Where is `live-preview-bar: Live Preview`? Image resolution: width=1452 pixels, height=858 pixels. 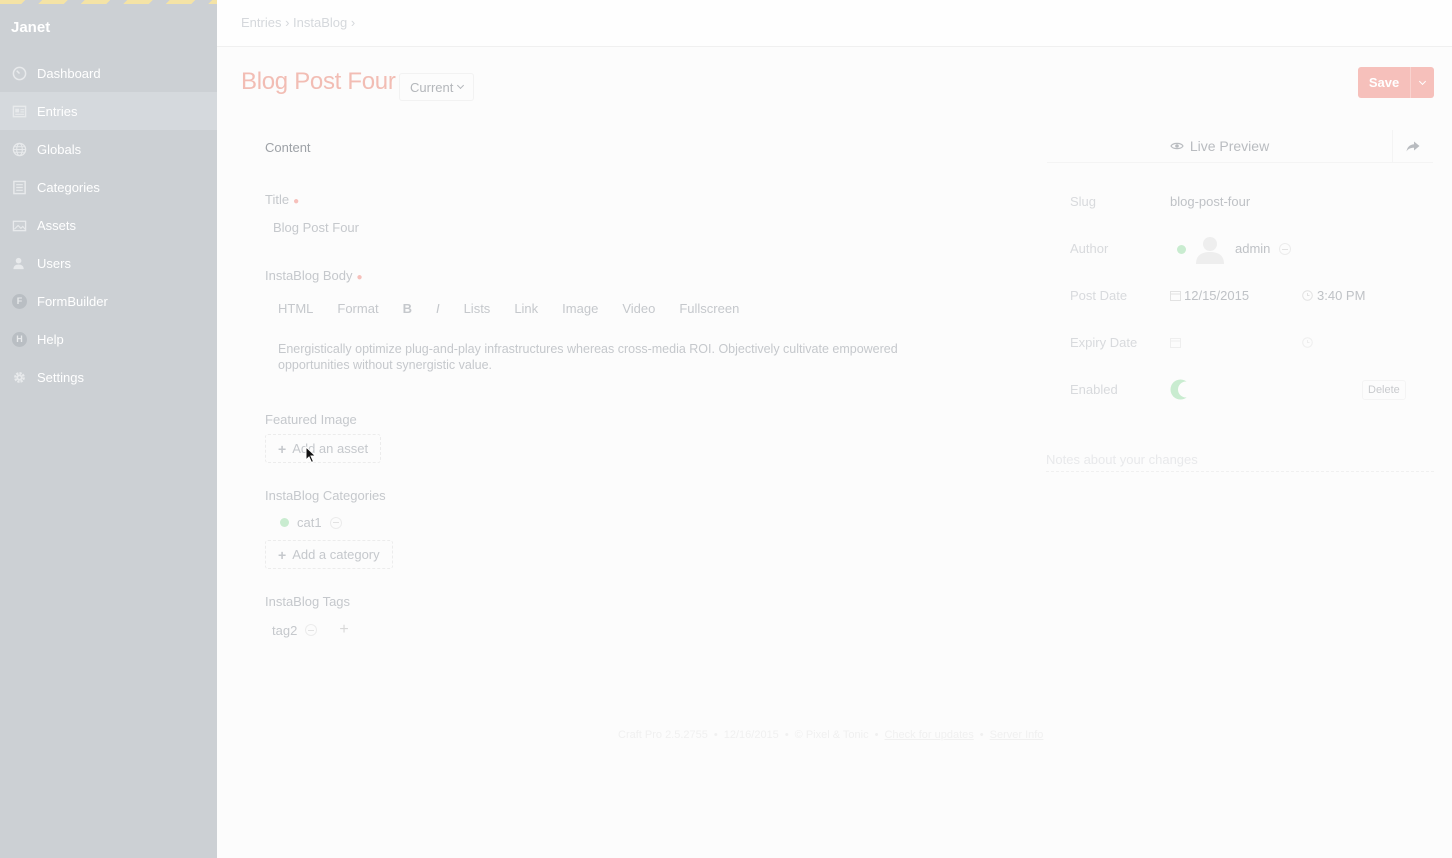 live-preview-bar: Live Preview is located at coordinates (1240, 146).